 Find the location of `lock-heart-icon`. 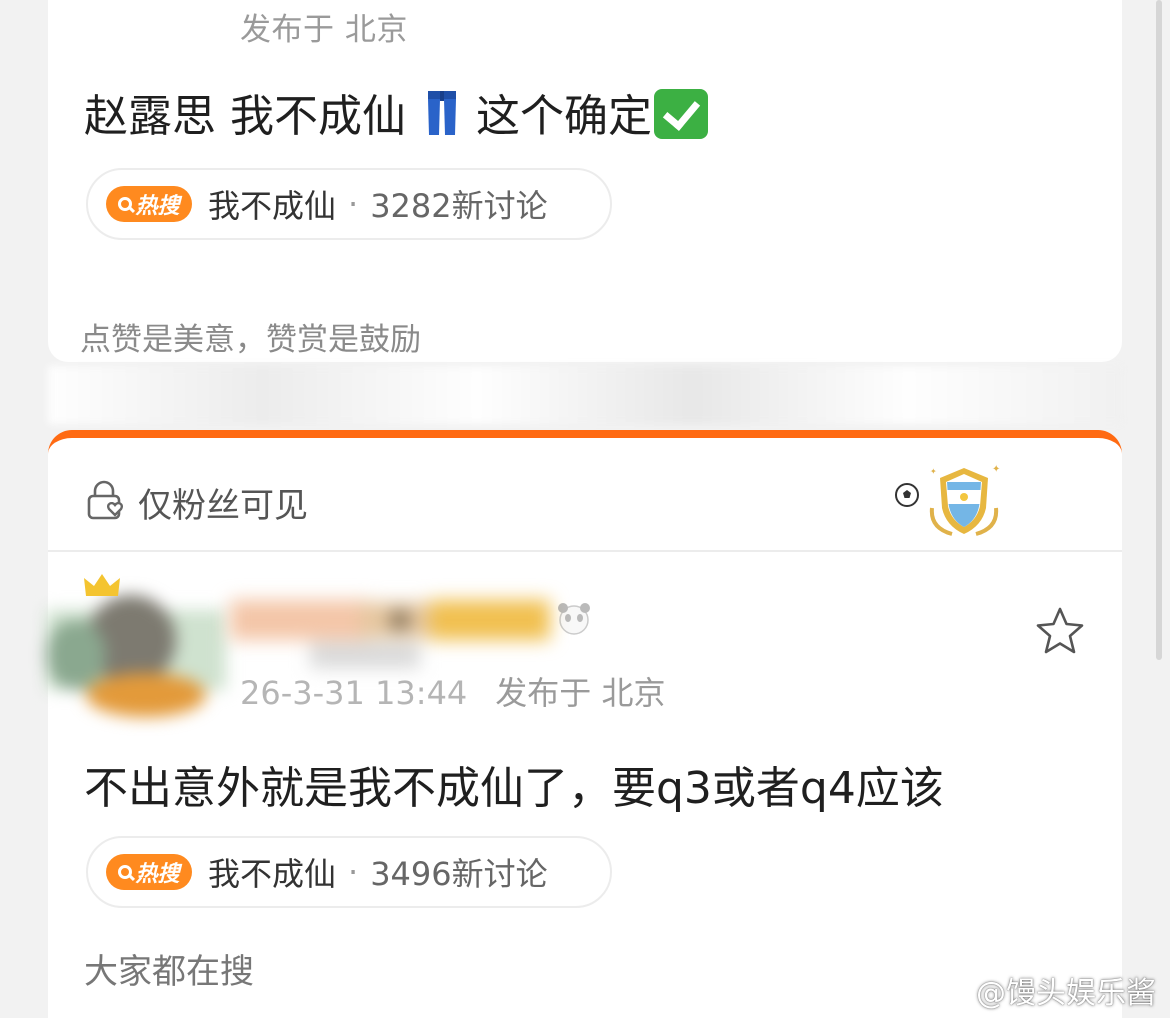

lock-heart-icon is located at coordinates (105, 500).